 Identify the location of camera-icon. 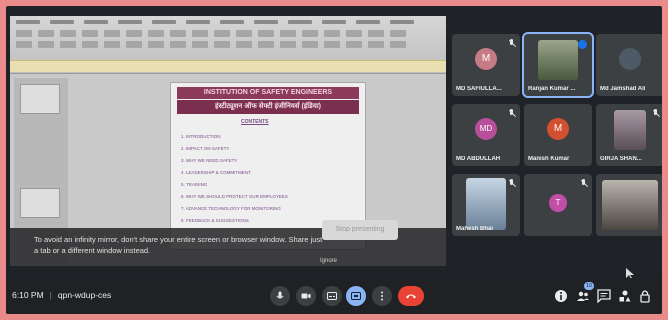
(306, 296).